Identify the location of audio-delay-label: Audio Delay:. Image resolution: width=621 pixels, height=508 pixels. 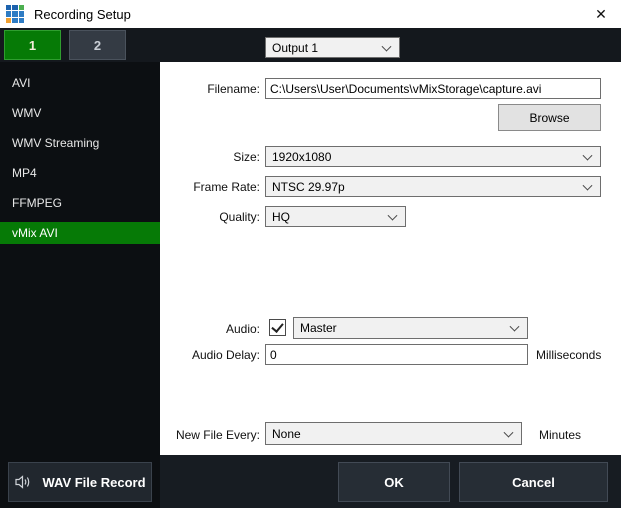
(225, 355).